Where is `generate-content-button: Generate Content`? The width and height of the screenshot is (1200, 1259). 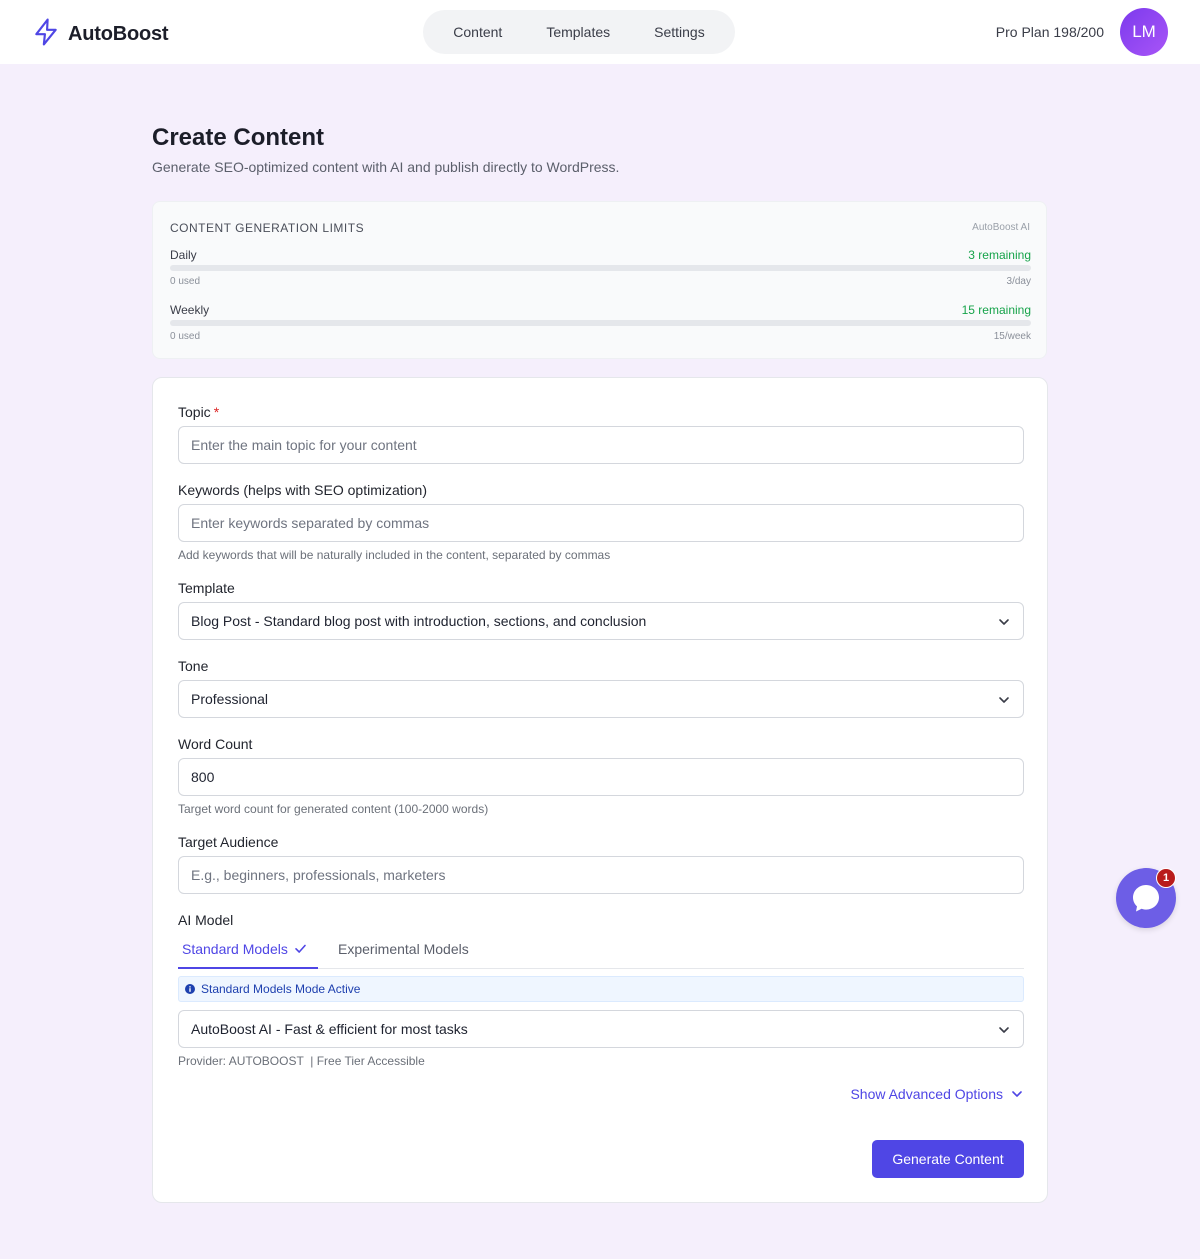 generate-content-button: Generate Content is located at coordinates (948, 1159).